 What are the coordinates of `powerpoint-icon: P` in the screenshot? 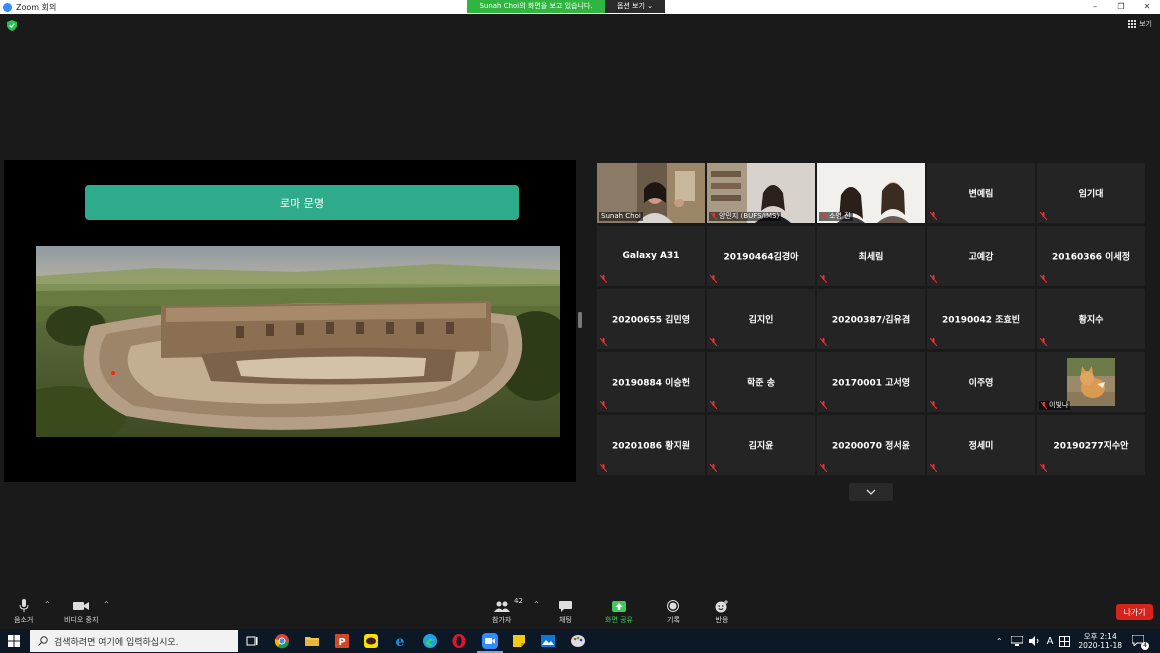 It's located at (342, 641).